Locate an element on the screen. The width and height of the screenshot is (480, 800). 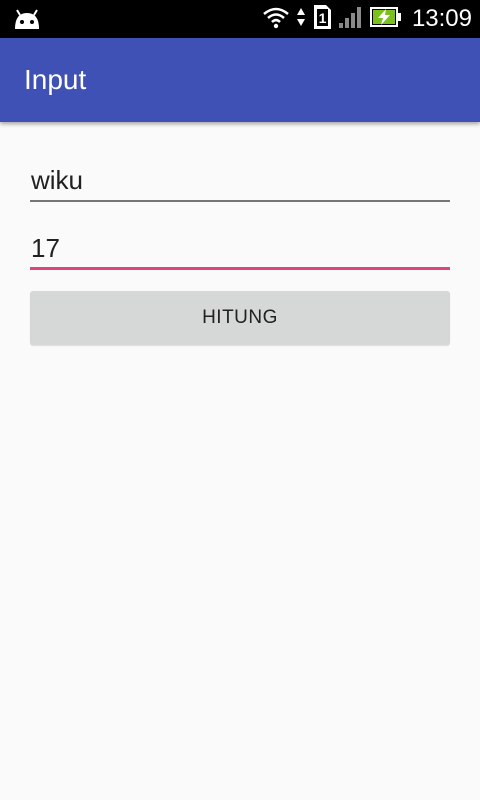
name-field is located at coordinates (240, 180).